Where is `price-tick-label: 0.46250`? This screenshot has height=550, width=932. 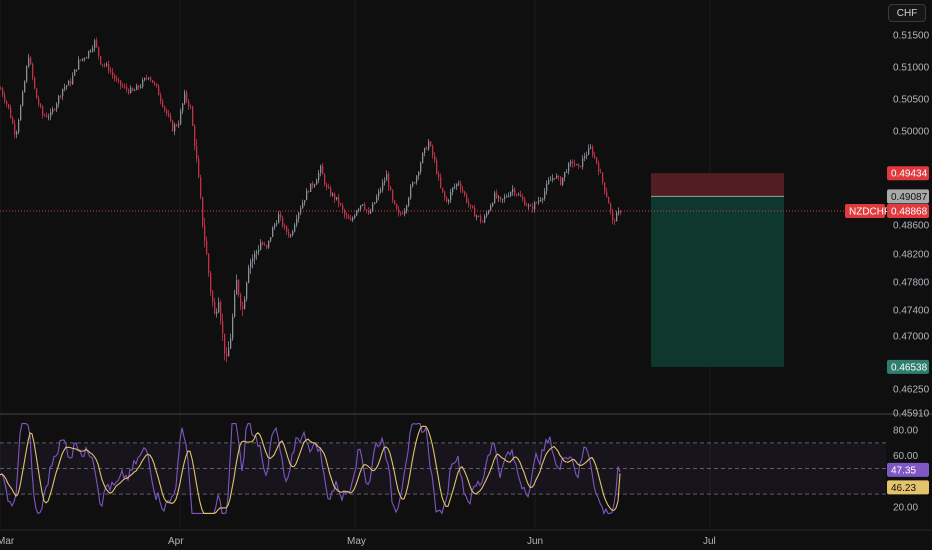
price-tick-label: 0.46250 is located at coordinates (911, 390).